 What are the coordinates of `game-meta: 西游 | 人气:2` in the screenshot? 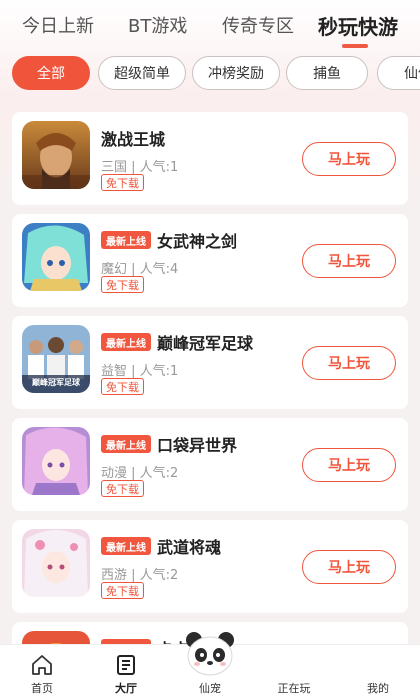 It's located at (140, 575).